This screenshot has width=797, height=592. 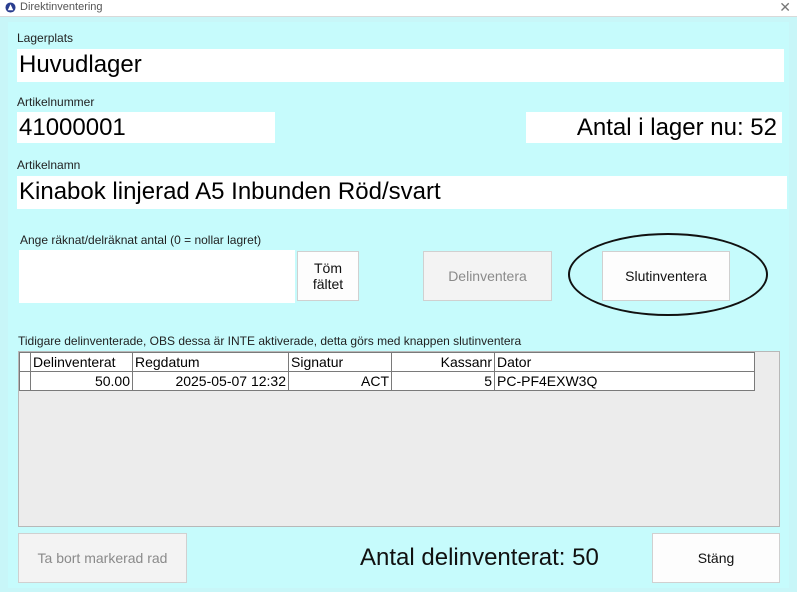 I want to click on partial-inventory-button: Delinventera, so click(x=487, y=276).